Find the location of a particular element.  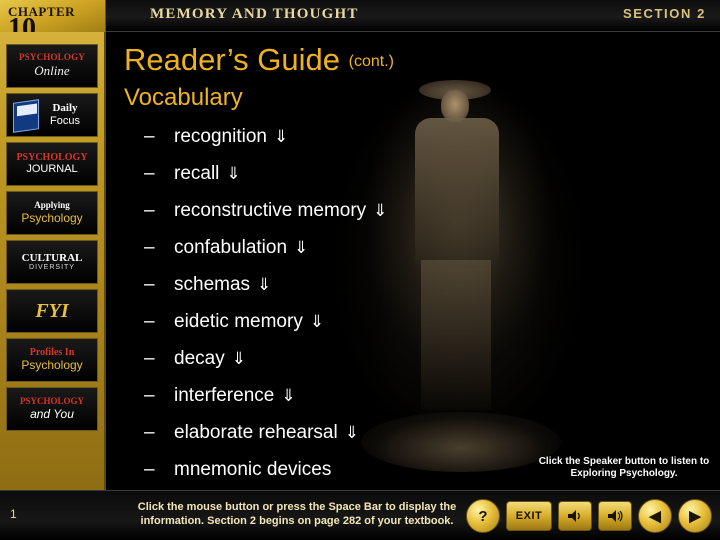

list-item: – schemas ⇓ is located at coordinates (379, 292).